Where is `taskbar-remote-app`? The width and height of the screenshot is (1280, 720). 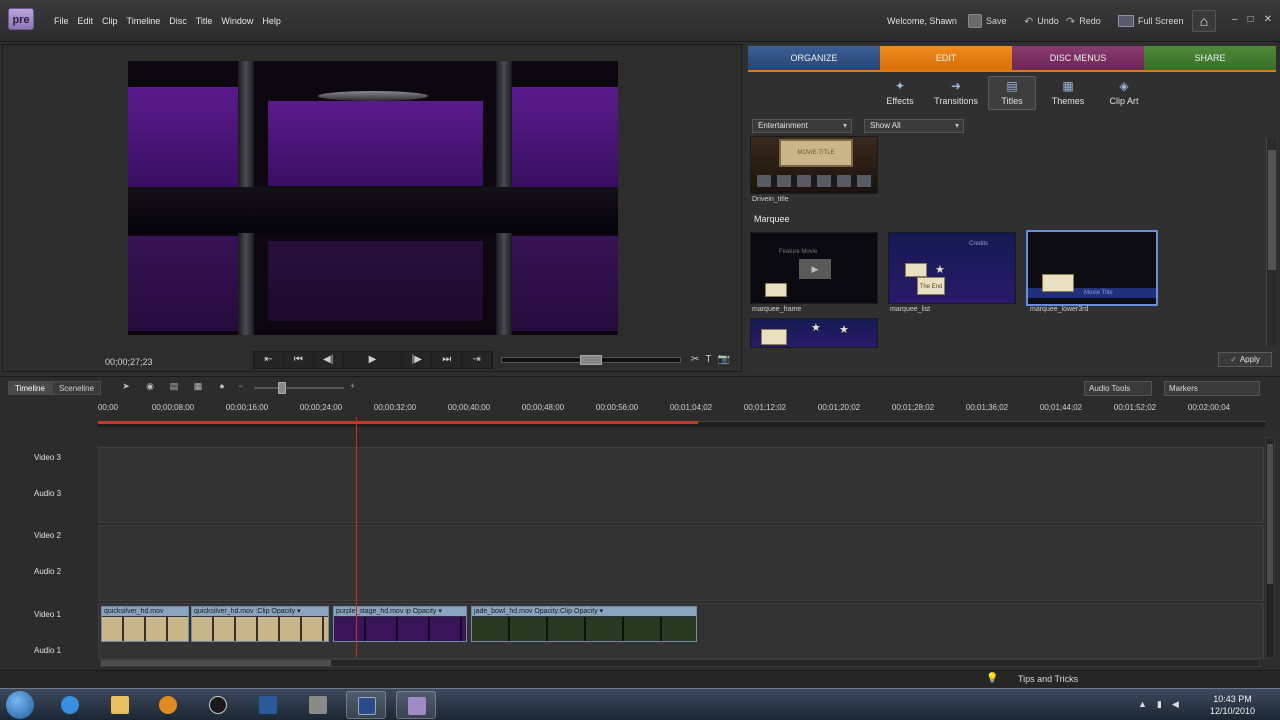
taskbar-remote-app is located at coordinates (366, 705).